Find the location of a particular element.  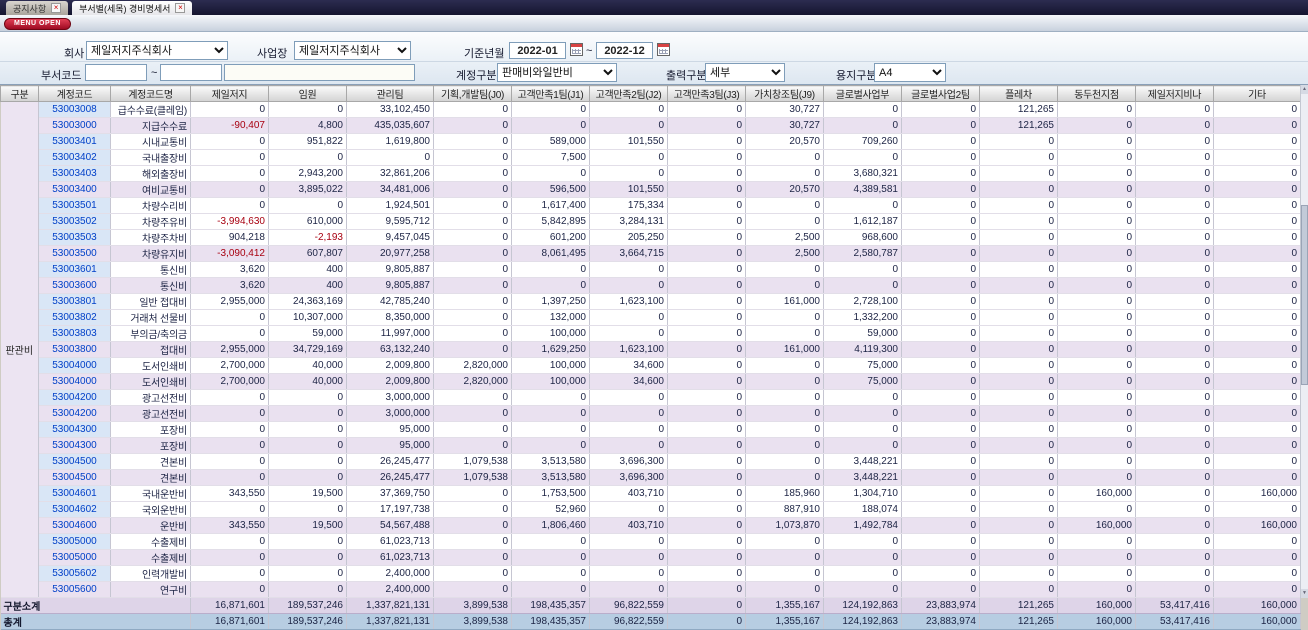

scroll-down-icon: ▼ is located at coordinates (1304, 593).